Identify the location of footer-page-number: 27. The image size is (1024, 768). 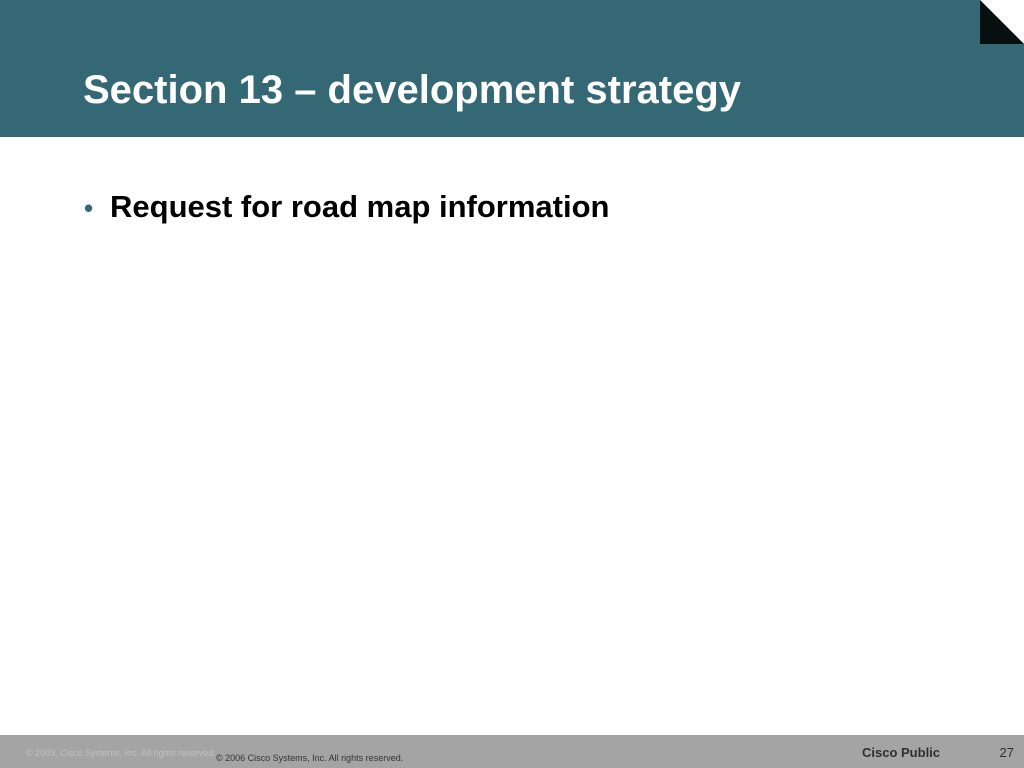
(1006, 752).